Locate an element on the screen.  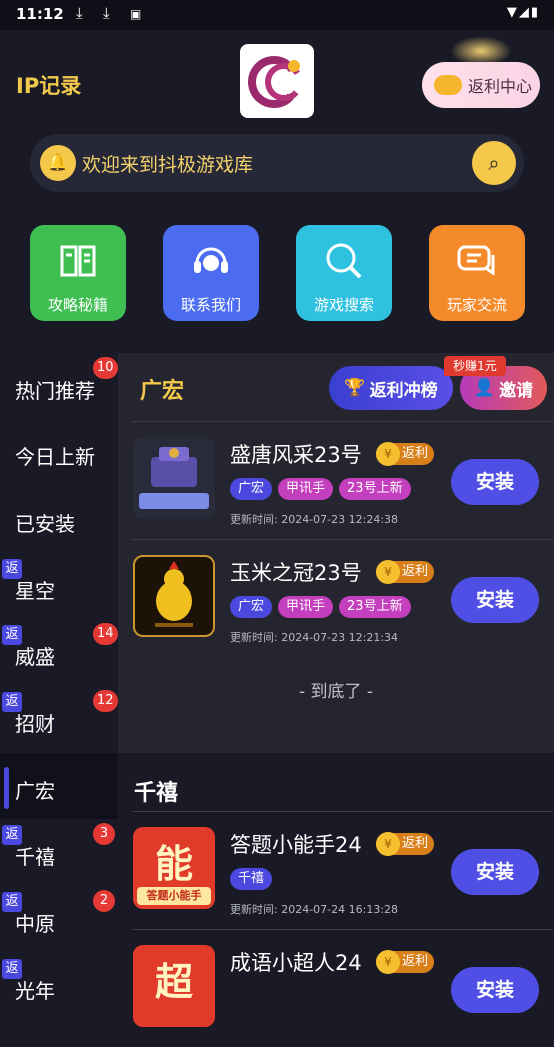
trophy-icon: 🏆 is located at coordinates (355, 388).